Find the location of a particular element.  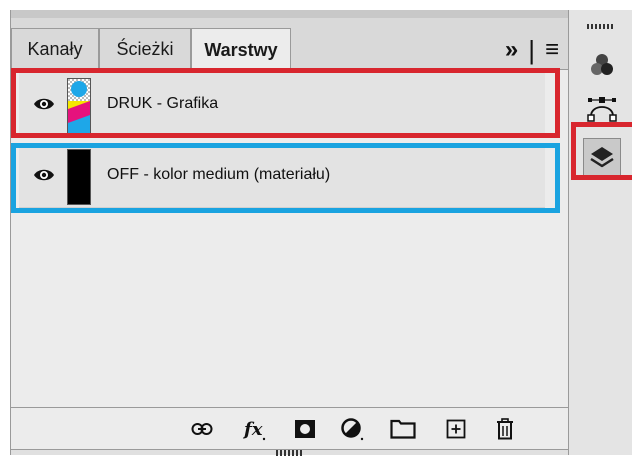

svg-text: fx is located at coordinates (252, 429).